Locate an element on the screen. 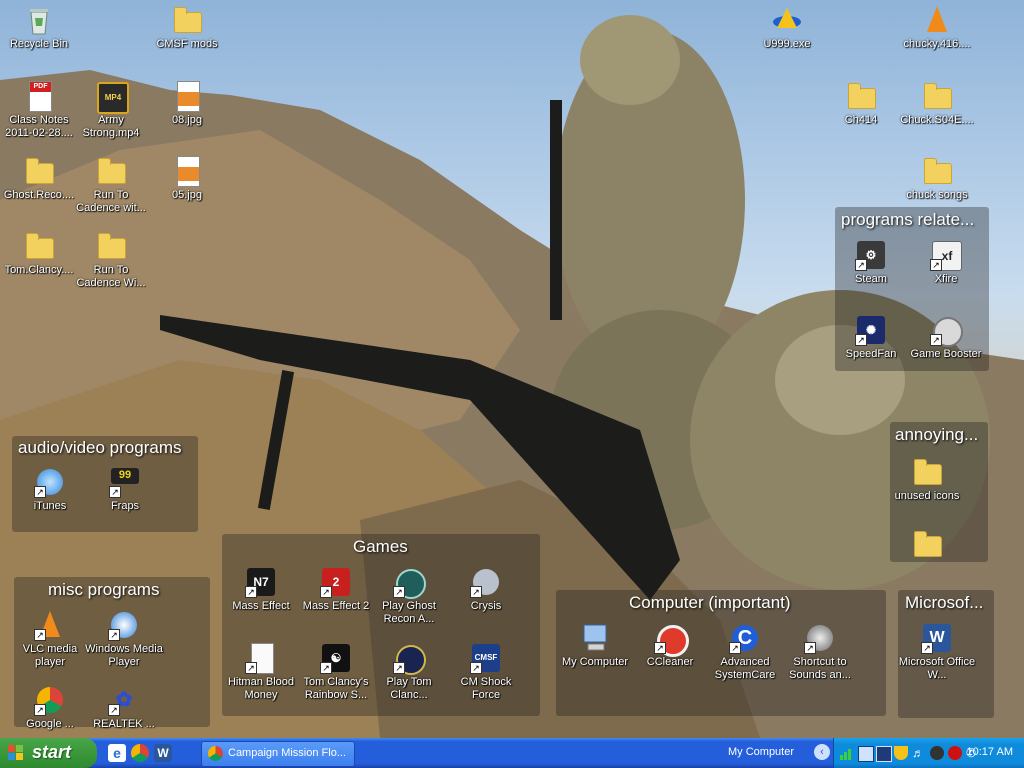 The height and width of the screenshot is (768, 1024). icon-label: CM Shock Force is located at coordinates (486, 688).